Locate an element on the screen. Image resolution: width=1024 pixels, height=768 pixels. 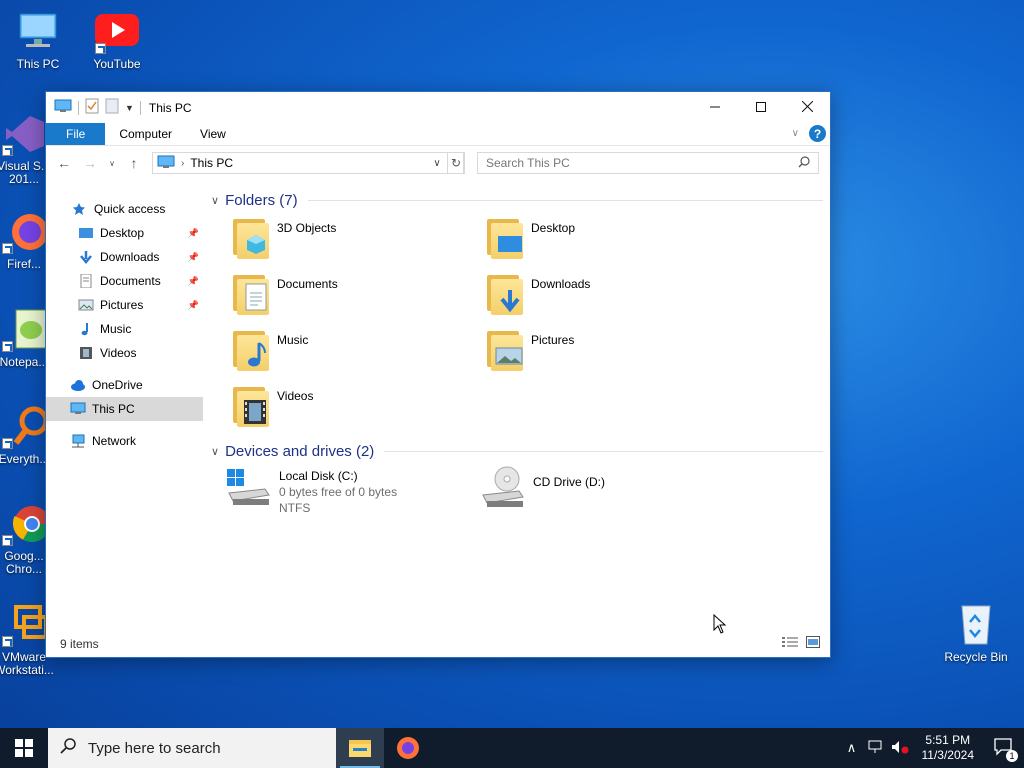
volume-muted-icon is located at coordinates (900, 748).